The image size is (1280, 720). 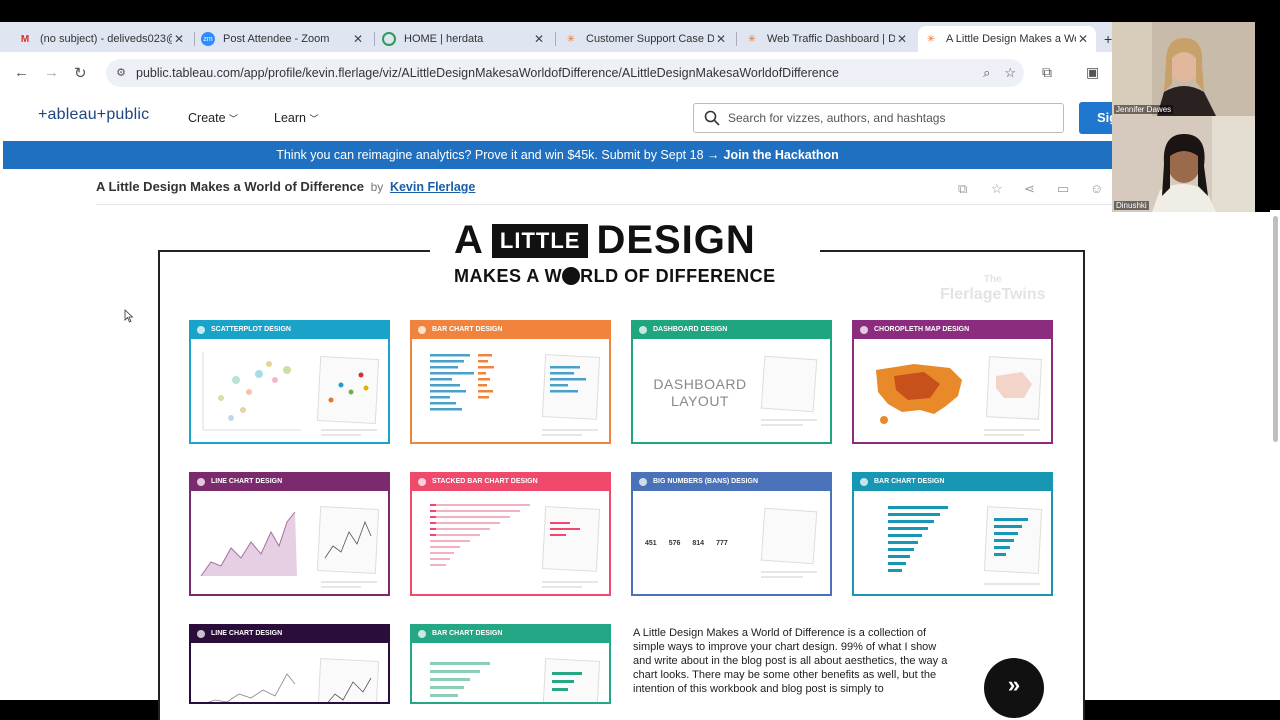 What do you see at coordinates (1010, 73) in the screenshot?
I see `bookmark-star-icon: ☆` at bounding box center [1010, 73].